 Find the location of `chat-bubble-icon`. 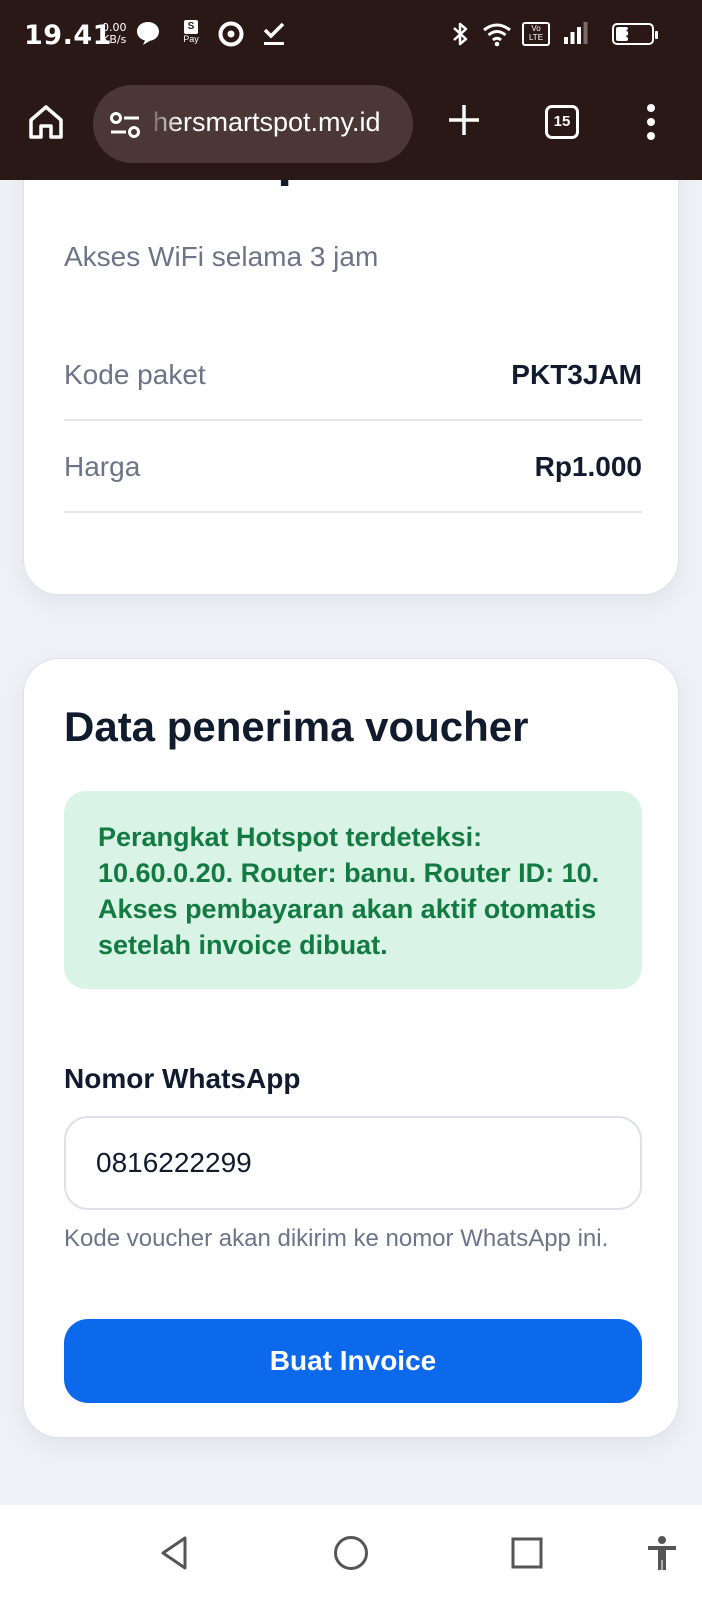

chat-bubble-icon is located at coordinates (148, 33).